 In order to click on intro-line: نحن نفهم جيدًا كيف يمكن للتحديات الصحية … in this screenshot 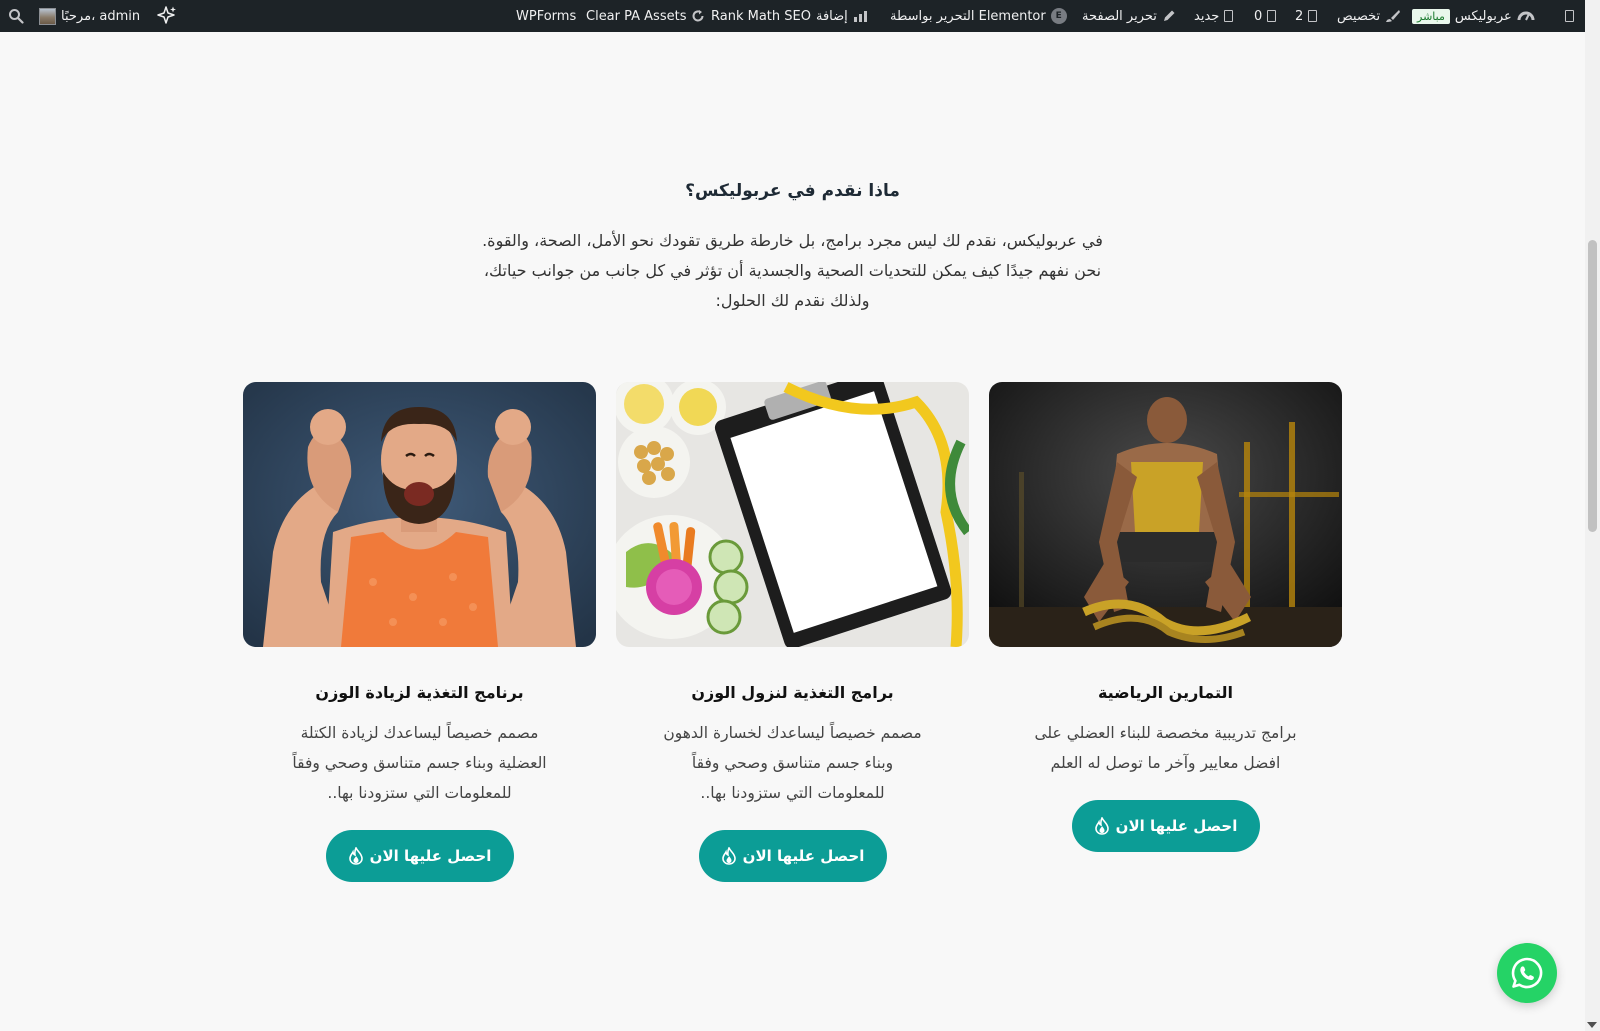, I will do `click(792, 270)`.